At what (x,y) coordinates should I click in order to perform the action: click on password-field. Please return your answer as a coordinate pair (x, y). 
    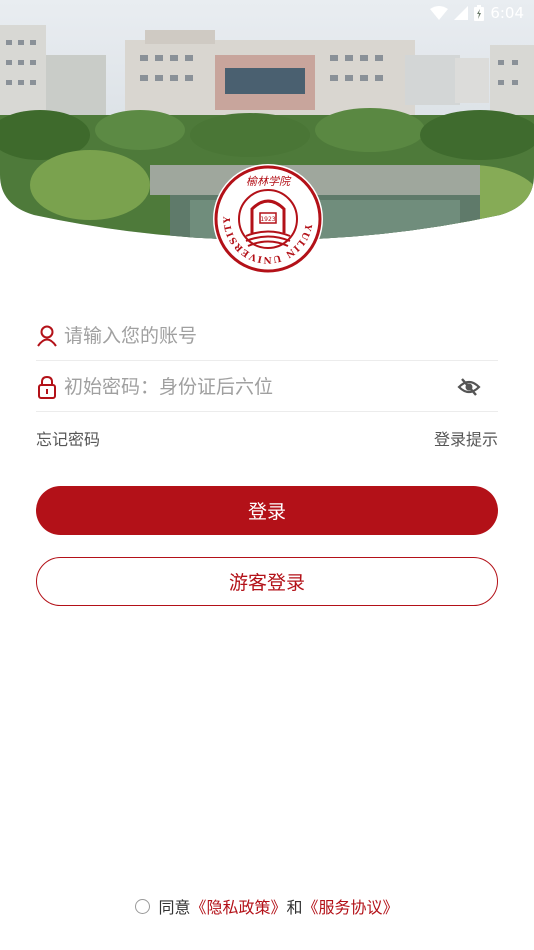
    Looking at the image, I should click on (267, 387).